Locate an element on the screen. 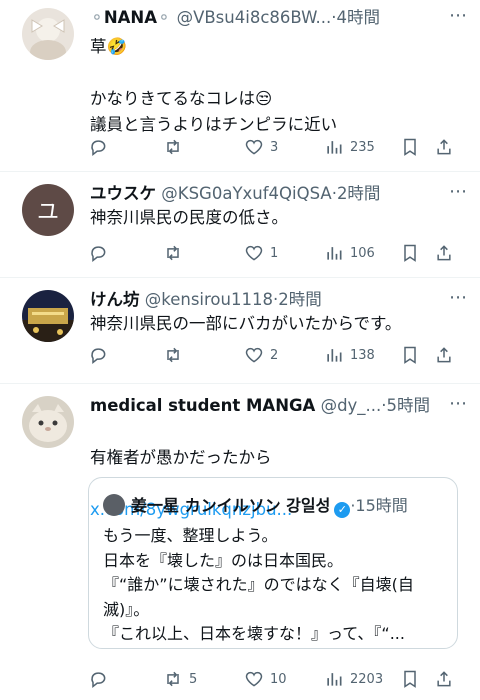  view-count: 138 is located at coordinates (362, 355).